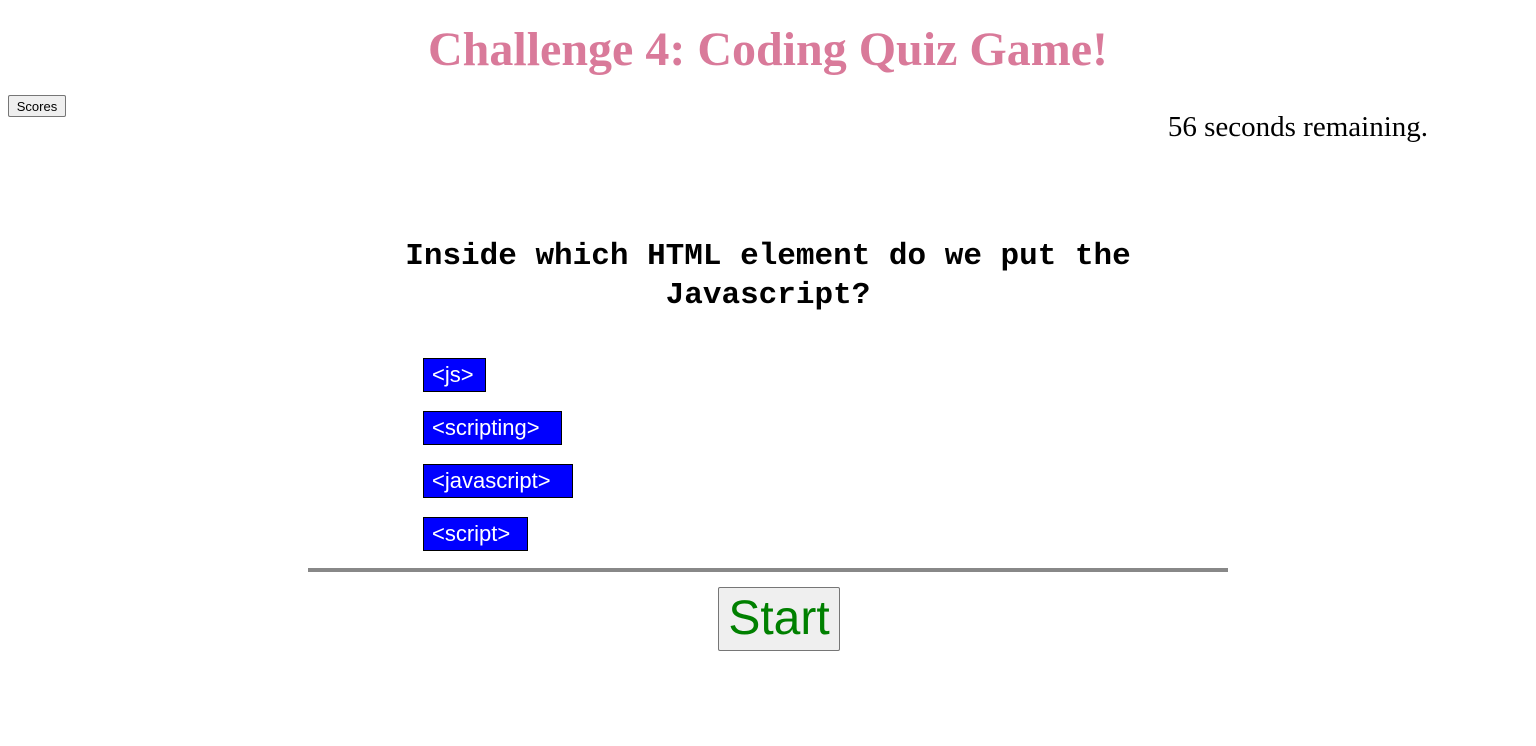  Describe the element at coordinates (498, 481) in the screenshot. I see `choice-javascript: <javascript>` at that location.